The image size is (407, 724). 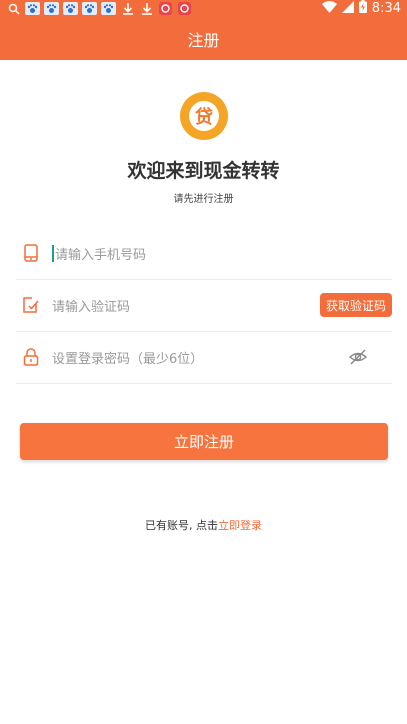 What do you see at coordinates (91, 307) in the screenshot?
I see `code-placeholder: 请输入验证码` at bounding box center [91, 307].